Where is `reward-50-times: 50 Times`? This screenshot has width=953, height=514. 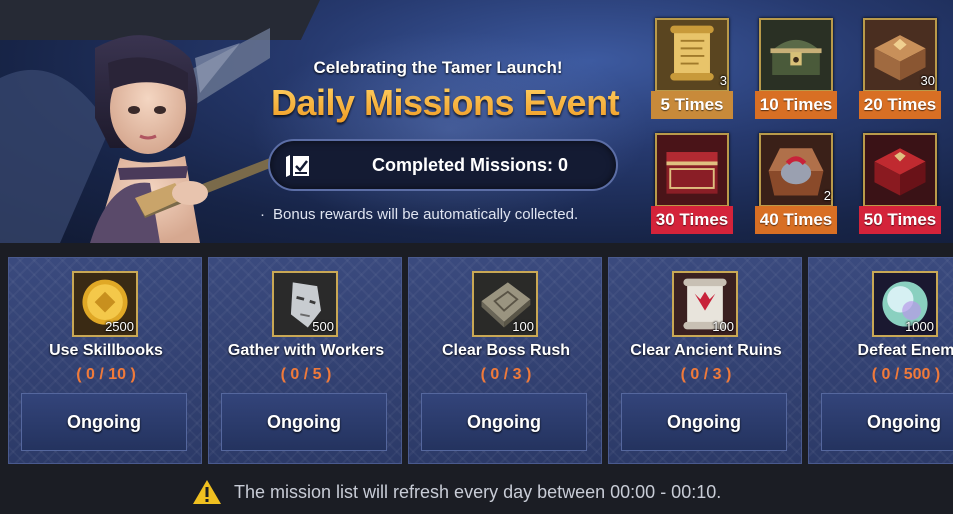
reward-50-times: 50 Times is located at coordinates (900, 184).